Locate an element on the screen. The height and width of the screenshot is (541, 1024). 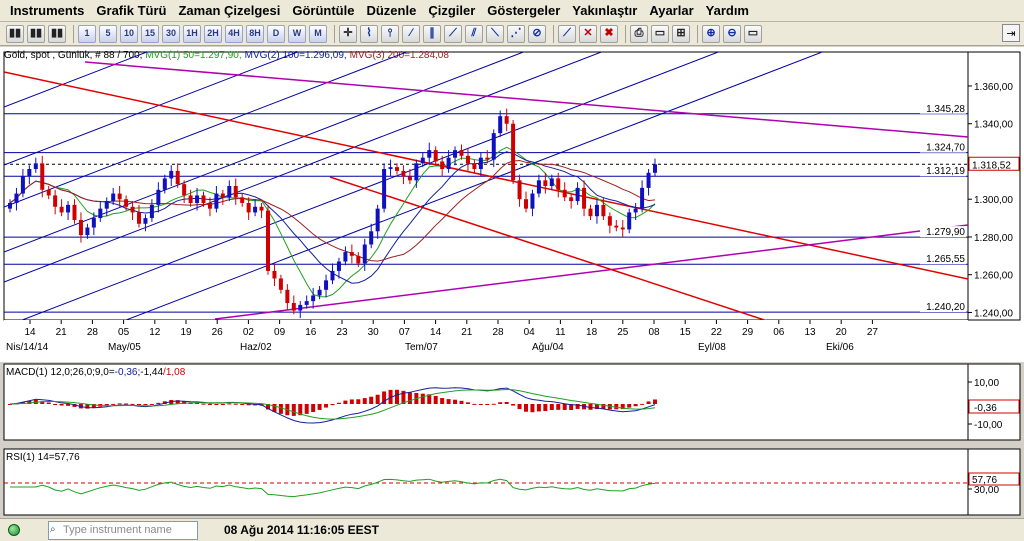
instrument-search-input is located at coordinates (123, 530).